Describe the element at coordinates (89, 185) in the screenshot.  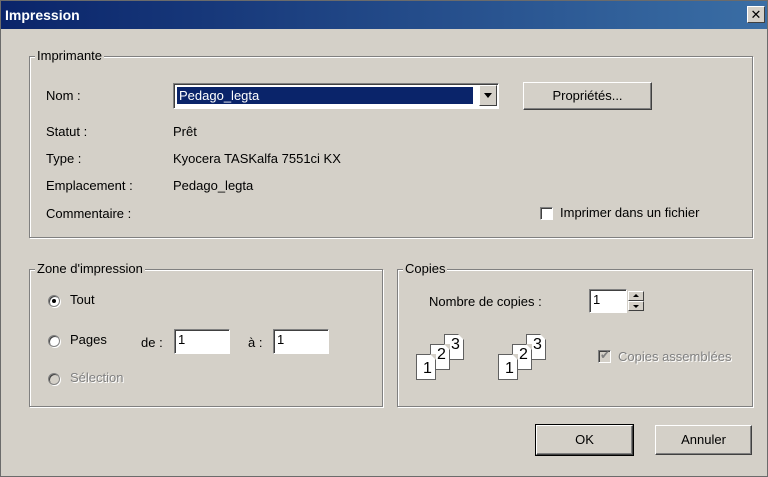
I see `location-label: Emplacement :` at that location.